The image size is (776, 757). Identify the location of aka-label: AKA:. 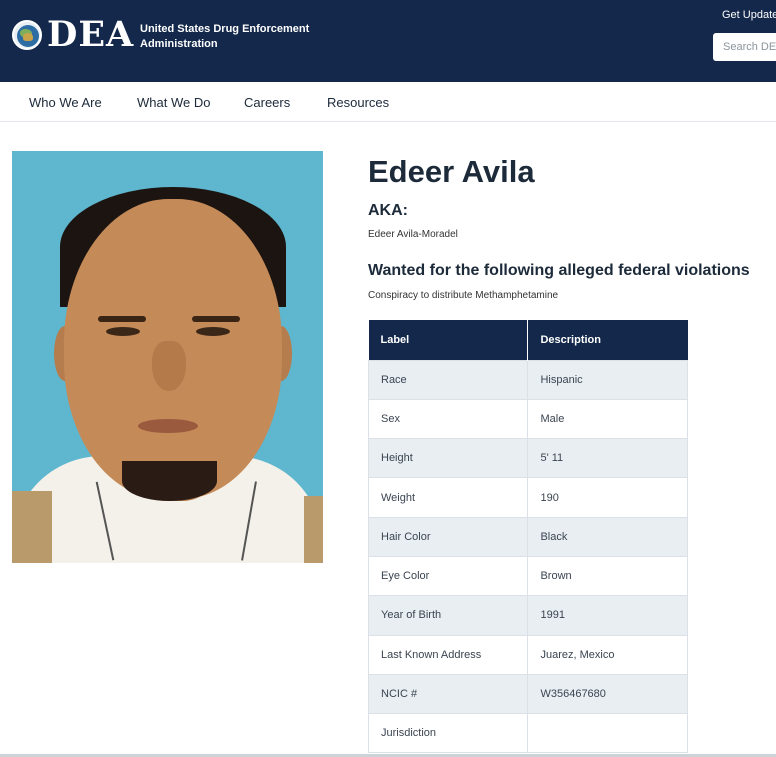
(388, 210).